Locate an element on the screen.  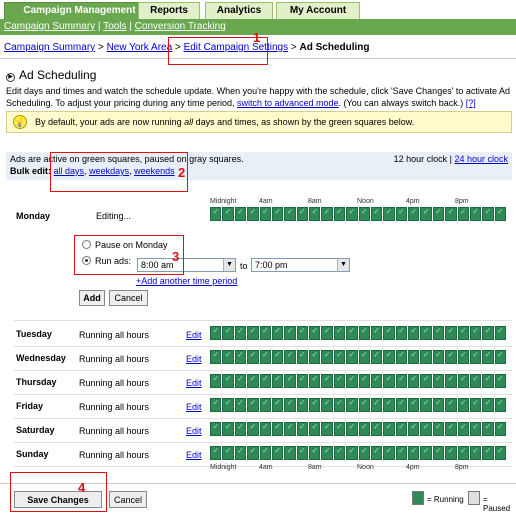
hour-grid-tuesday is located at coordinates (358, 333).